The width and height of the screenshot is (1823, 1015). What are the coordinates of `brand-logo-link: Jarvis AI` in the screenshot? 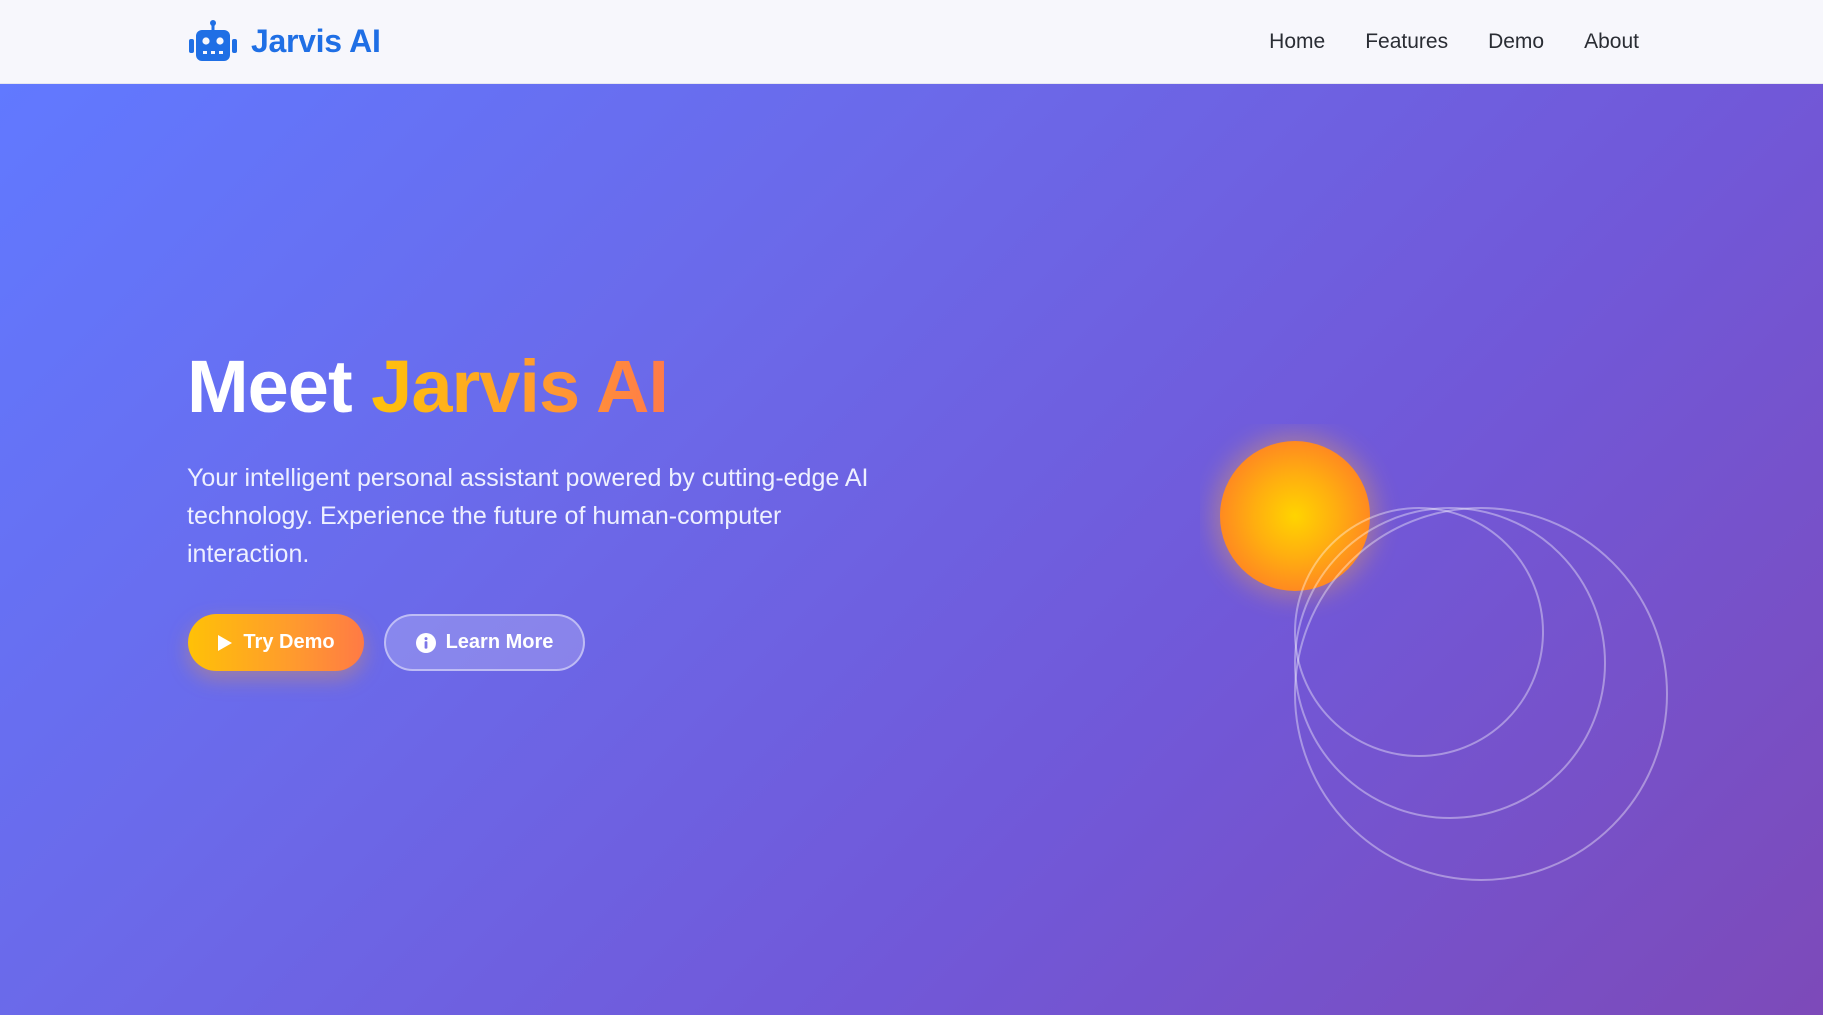 It's located at (284, 41).